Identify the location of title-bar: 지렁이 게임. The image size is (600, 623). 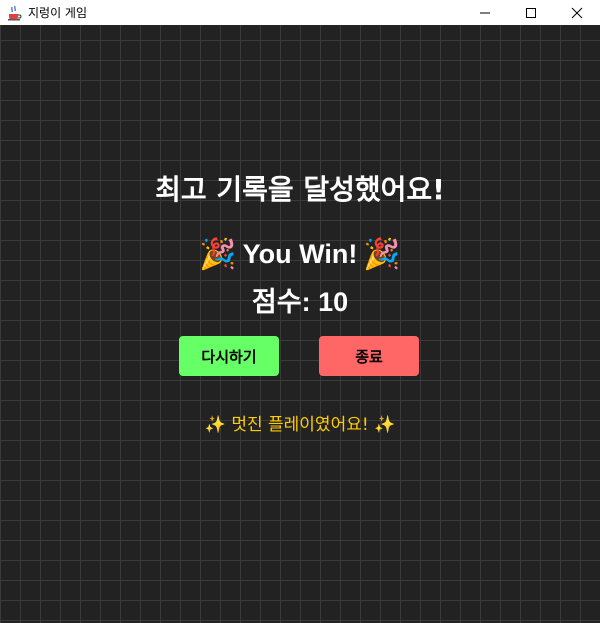
(300, 12).